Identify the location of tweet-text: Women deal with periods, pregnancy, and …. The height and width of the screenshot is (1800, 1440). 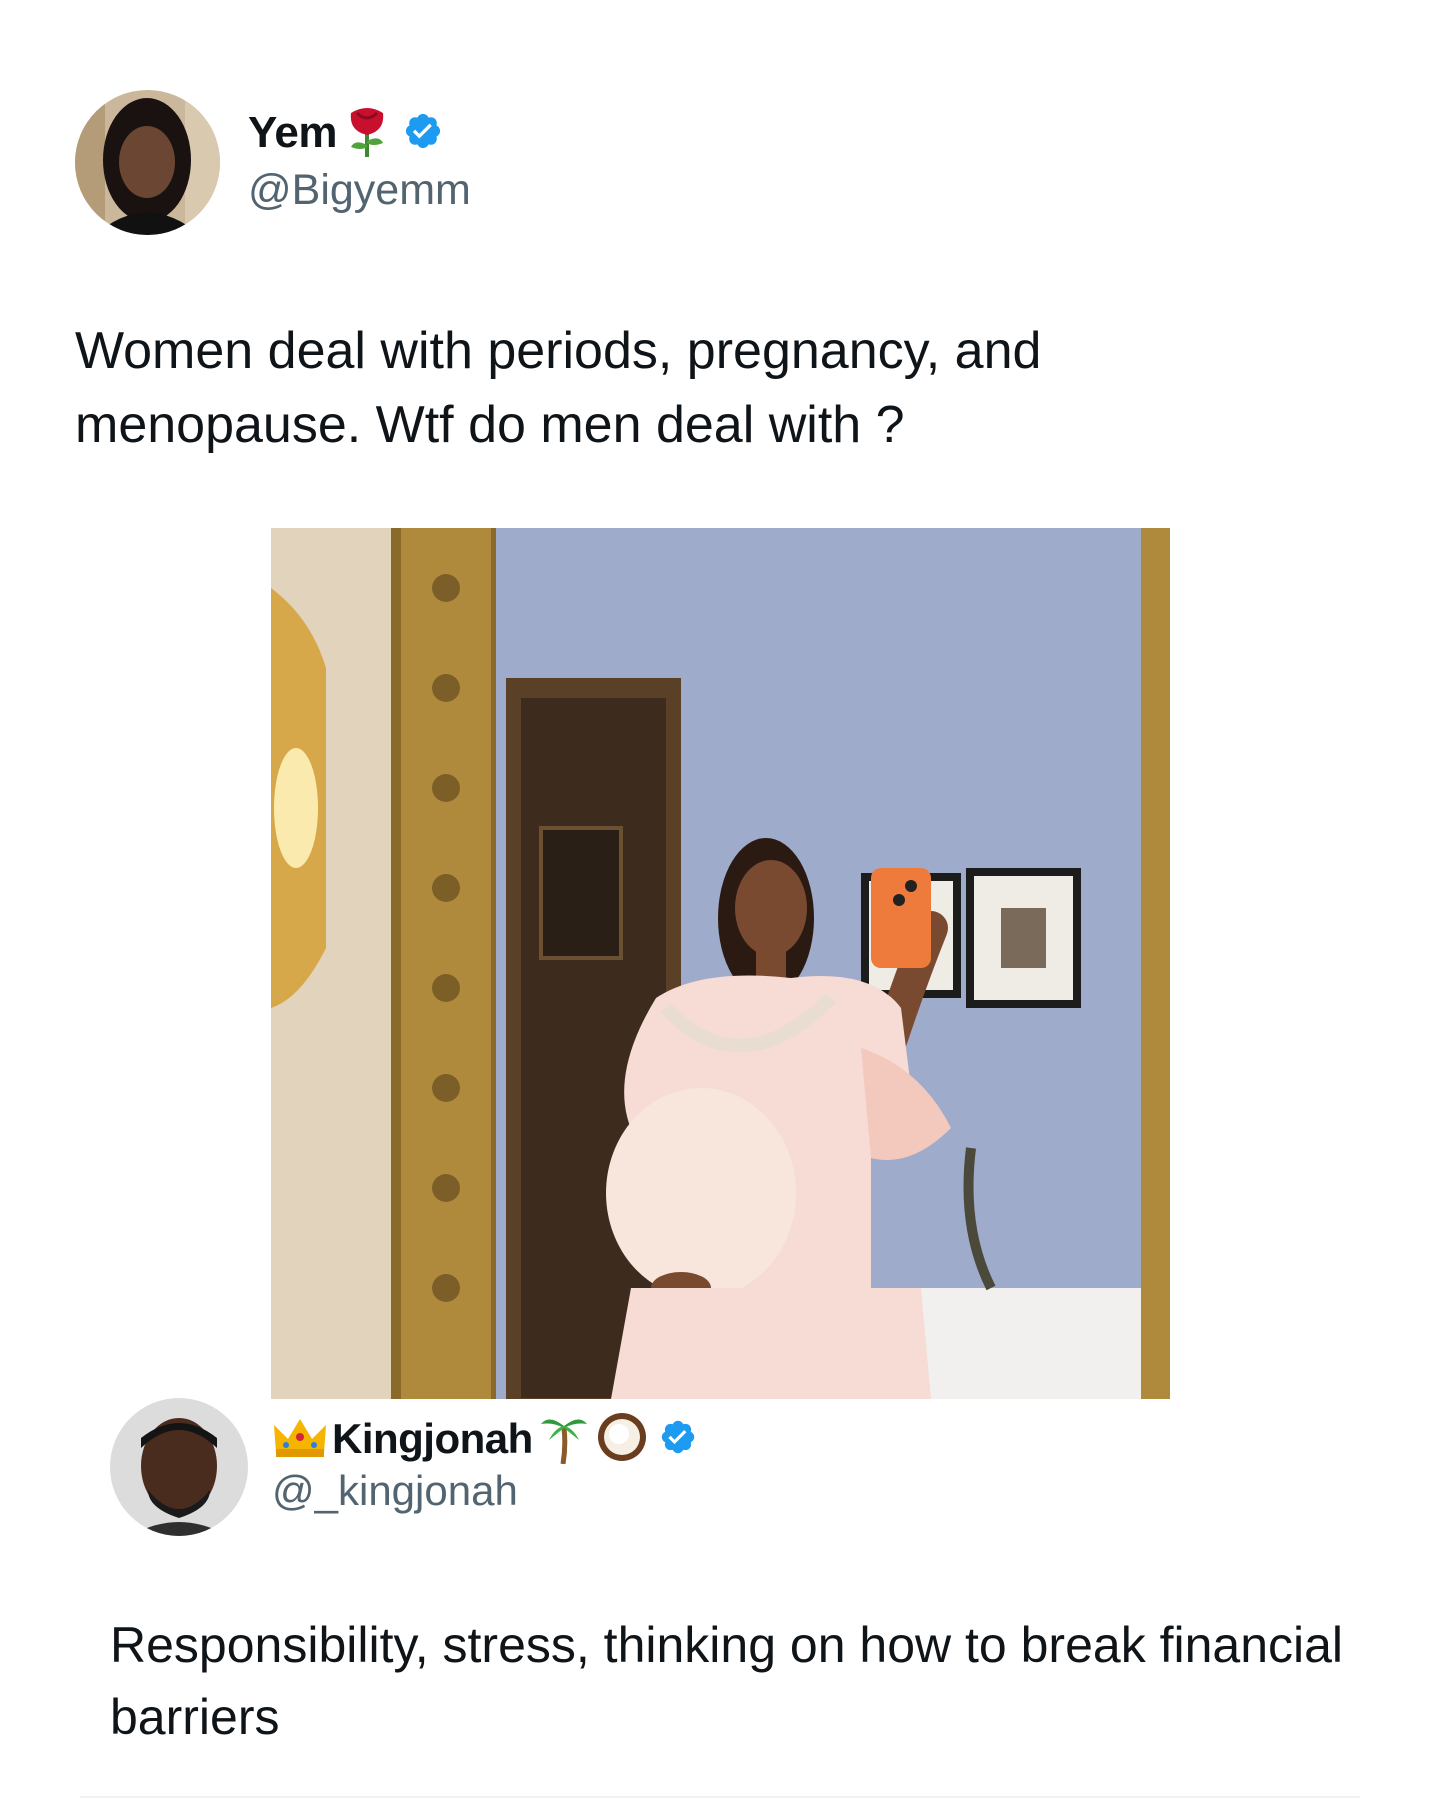
(558, 388).